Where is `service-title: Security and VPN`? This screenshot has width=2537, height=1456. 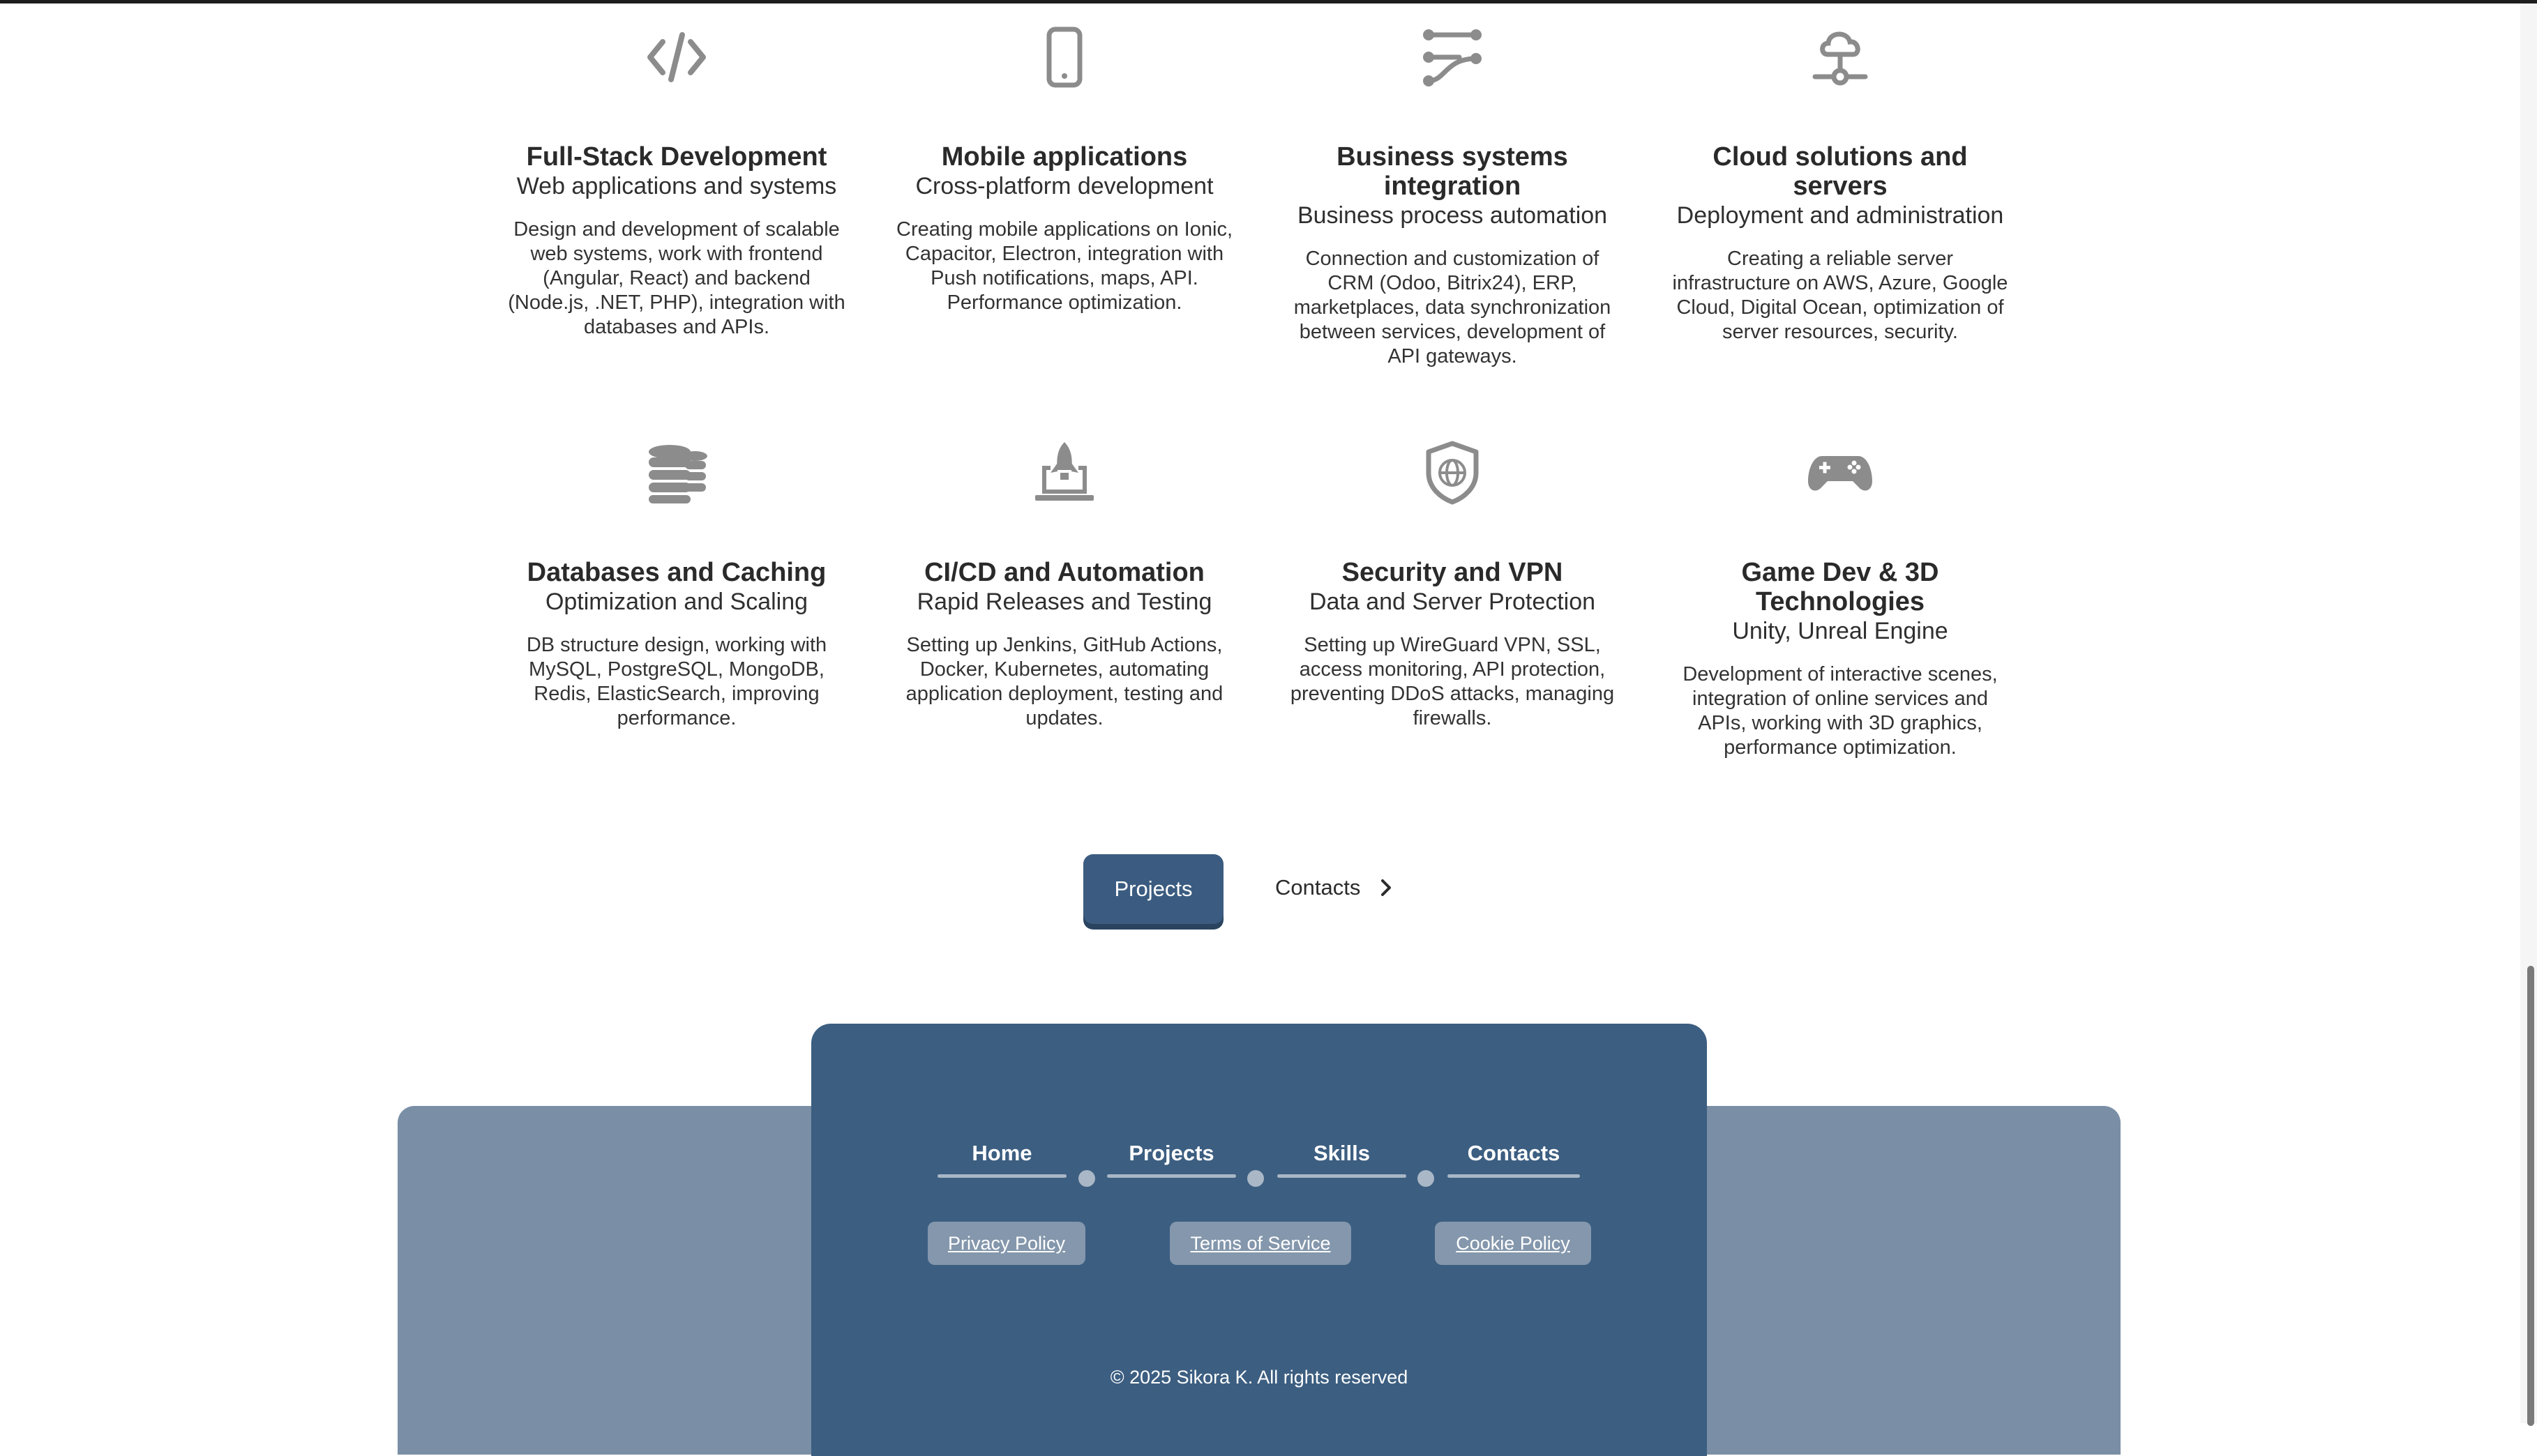
service-title: Security and VPN is located at coordinates (1452, 572).